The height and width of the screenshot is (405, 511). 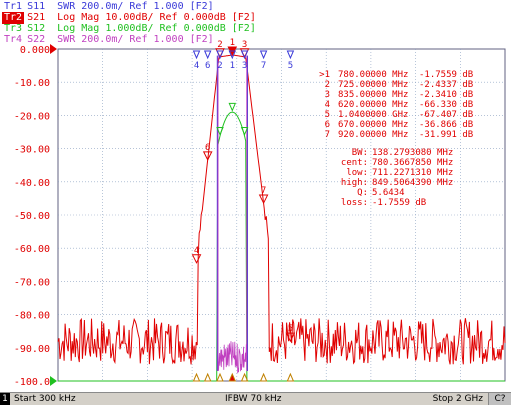 I want to click on marker-table-id: 6, so click(x=327, y=125).